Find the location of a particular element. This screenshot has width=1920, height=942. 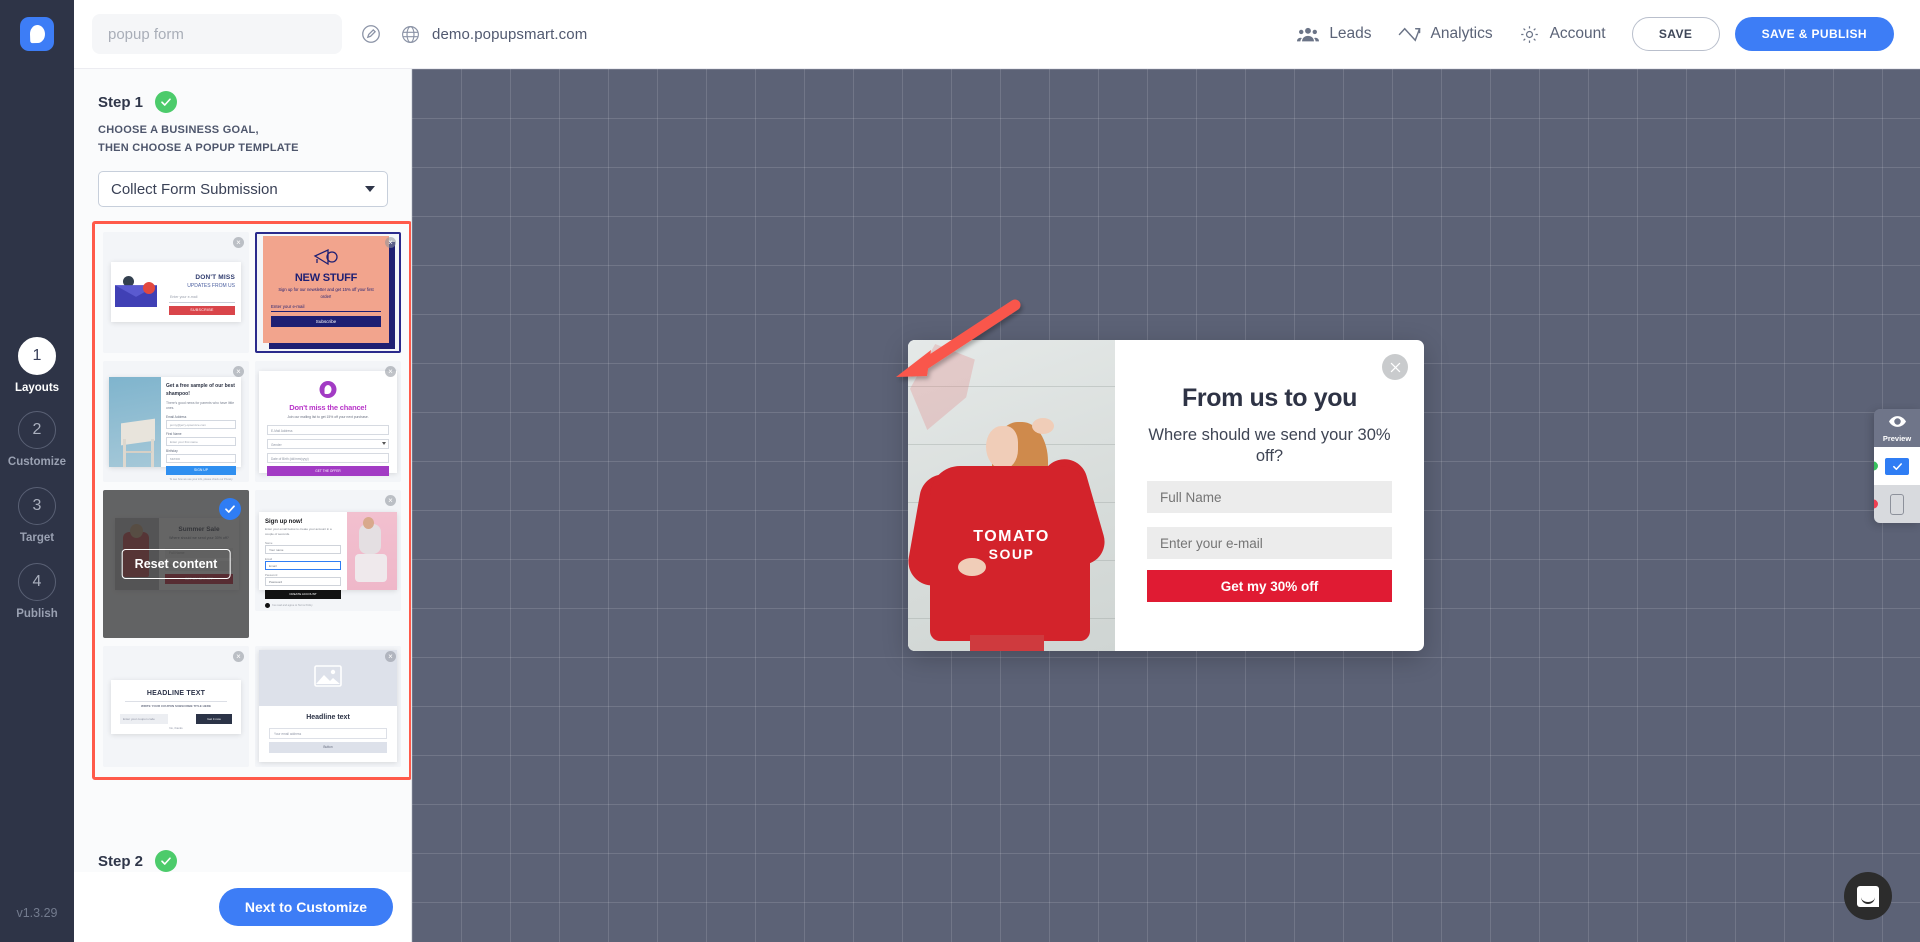

popup-subtitle: Where should we send your 30% off? is located at coordinates (1269, 446).